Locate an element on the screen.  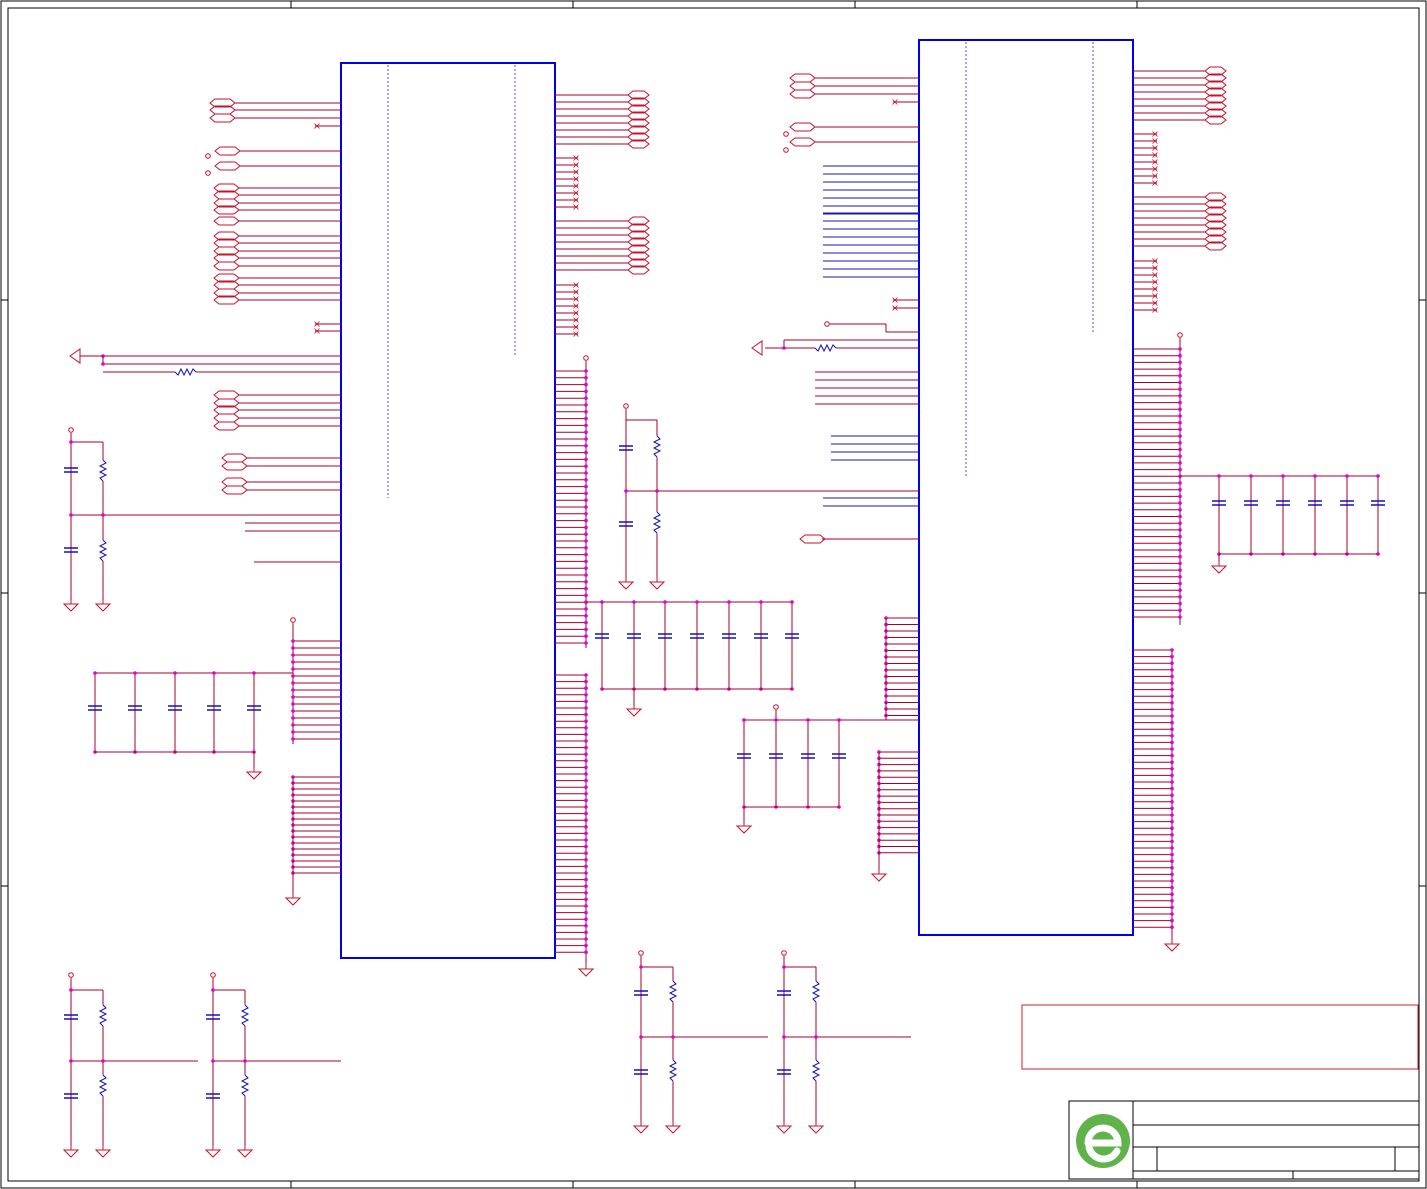
note-box is located at coordinates (1220, 1037).